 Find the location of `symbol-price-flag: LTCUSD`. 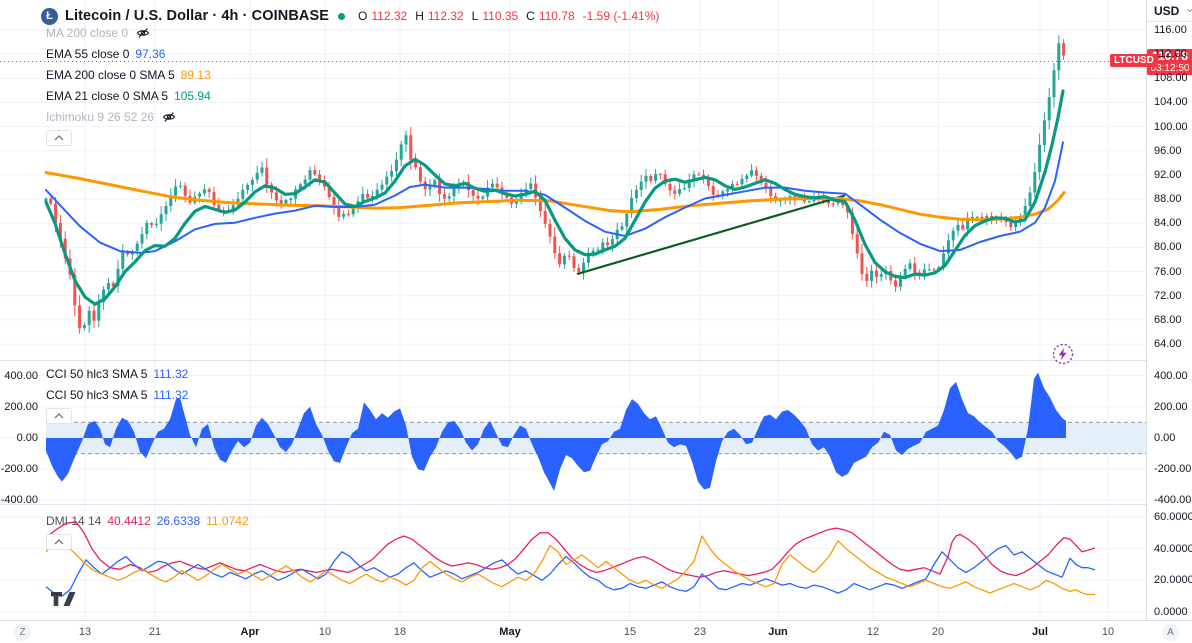

symbol-price-flag: LTCUSD is located at coordinates (1134, 60).